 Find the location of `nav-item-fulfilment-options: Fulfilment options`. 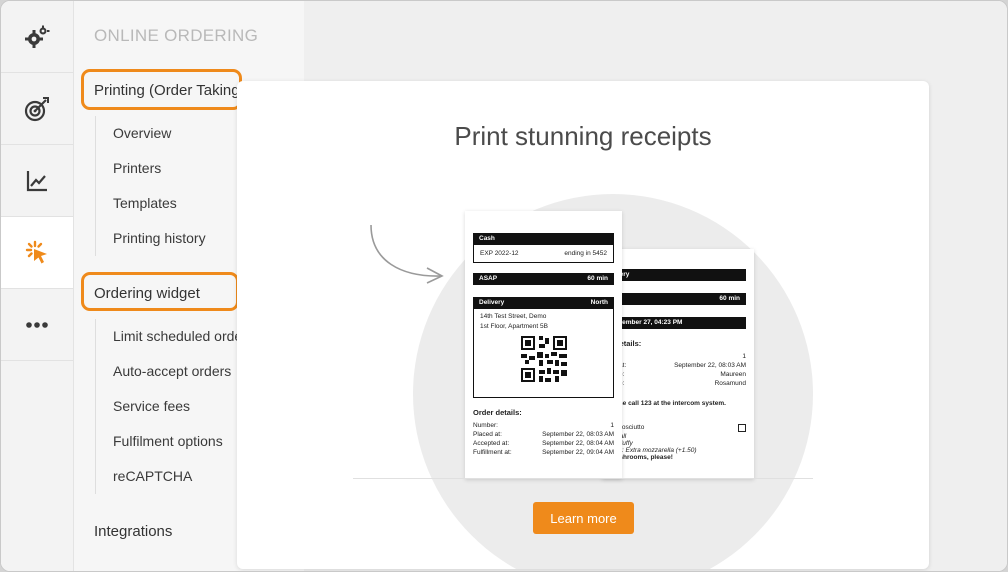

nav-item-fulfilment-options: Fulfilment options is located at coordinates (167, 441).